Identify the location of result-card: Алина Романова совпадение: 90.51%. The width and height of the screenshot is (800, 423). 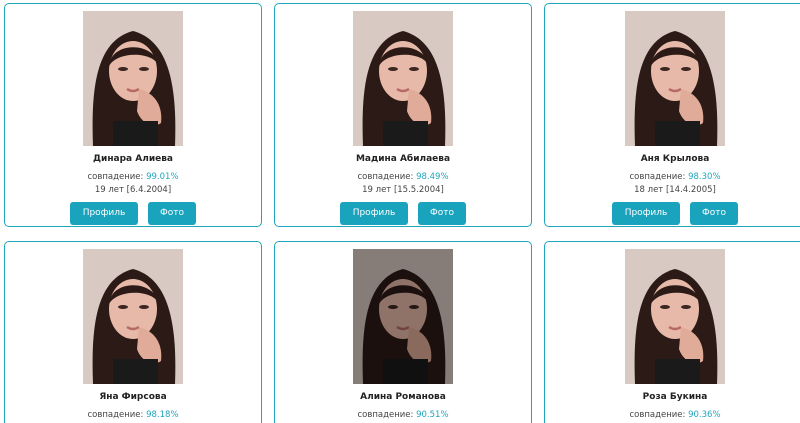
(403, 332).